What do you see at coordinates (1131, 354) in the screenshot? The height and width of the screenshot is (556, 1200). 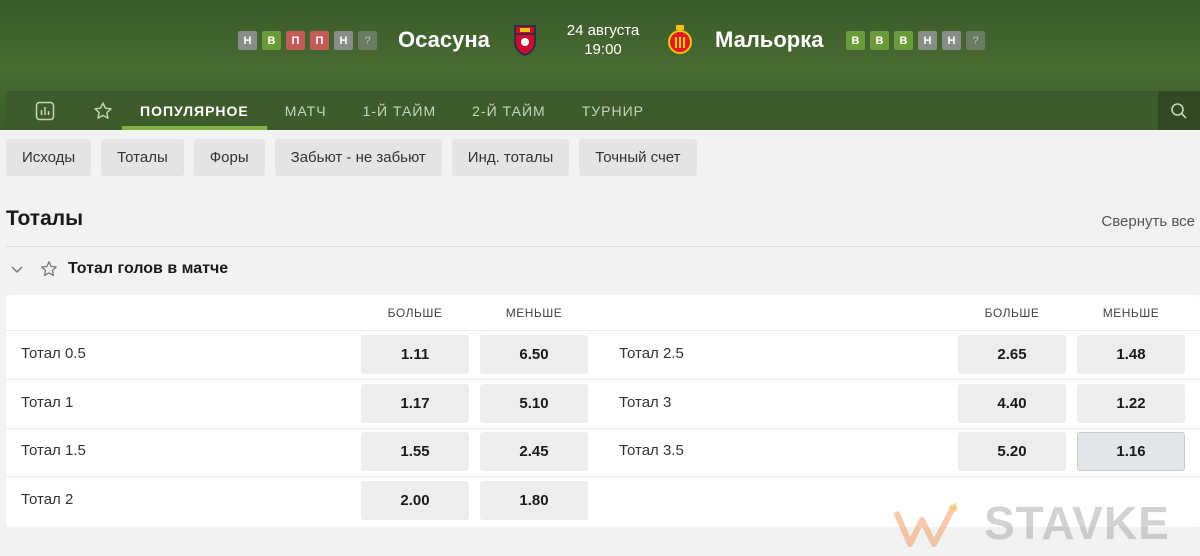 I see `odds-under-button: 1.48` at bounding box center [1131, 354].